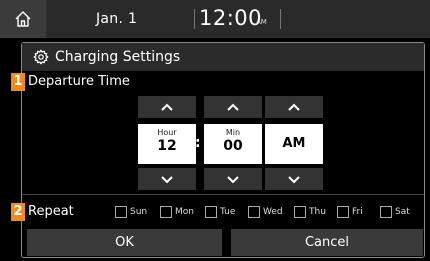  What do you see at coordinates (79, 81) in the screenshot?
I see `departure-time-label: Departure Time` at bounding box center [79, 81].